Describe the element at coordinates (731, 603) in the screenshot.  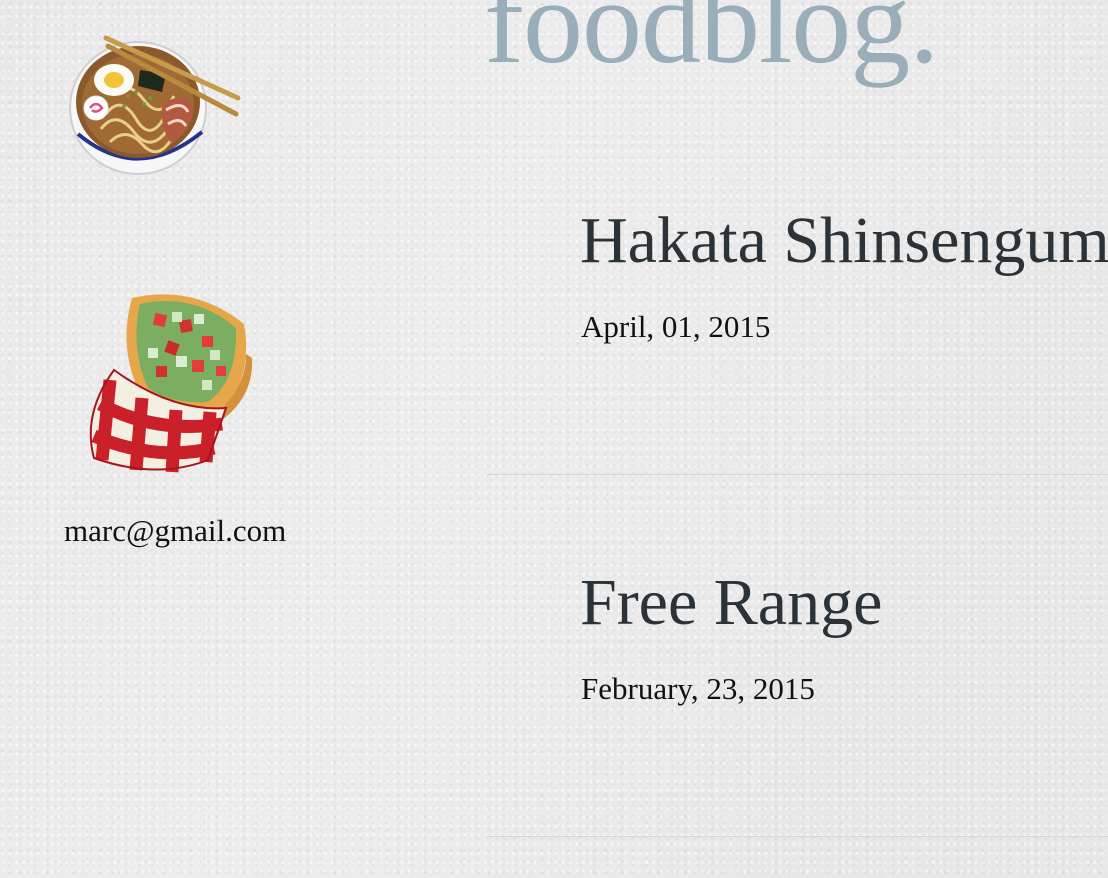
I see `post-title: Free Range` at that location.